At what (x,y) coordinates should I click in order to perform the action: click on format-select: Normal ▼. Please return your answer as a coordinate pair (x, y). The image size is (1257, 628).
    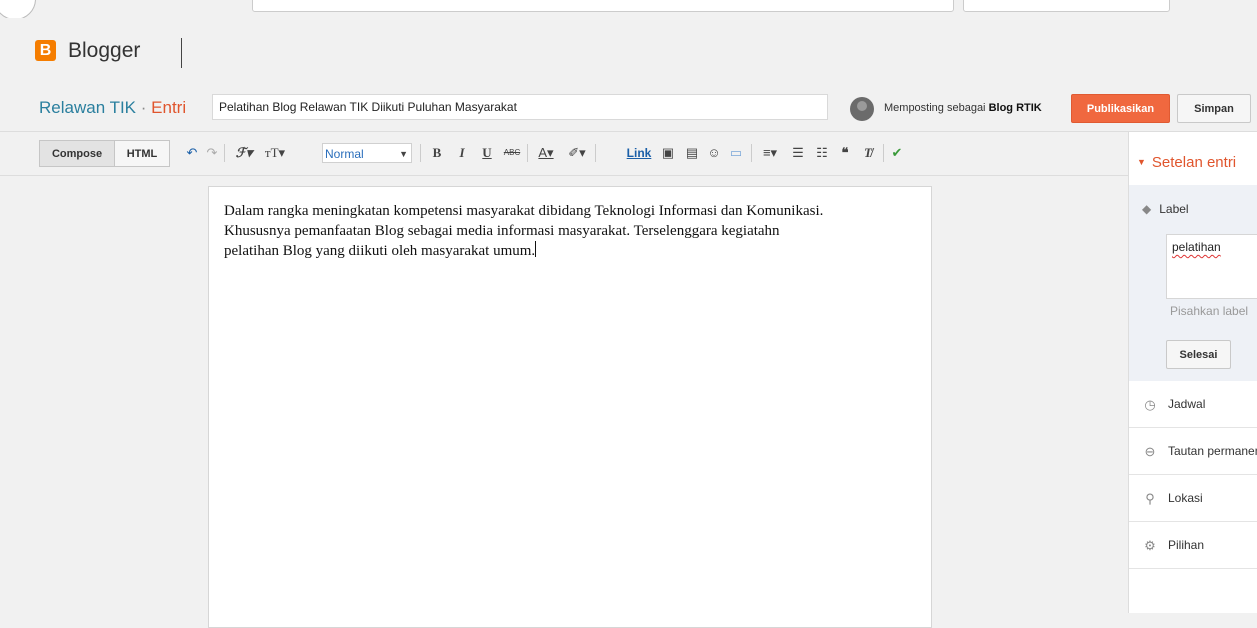
    Looking at the image, I should click on (367, 153).